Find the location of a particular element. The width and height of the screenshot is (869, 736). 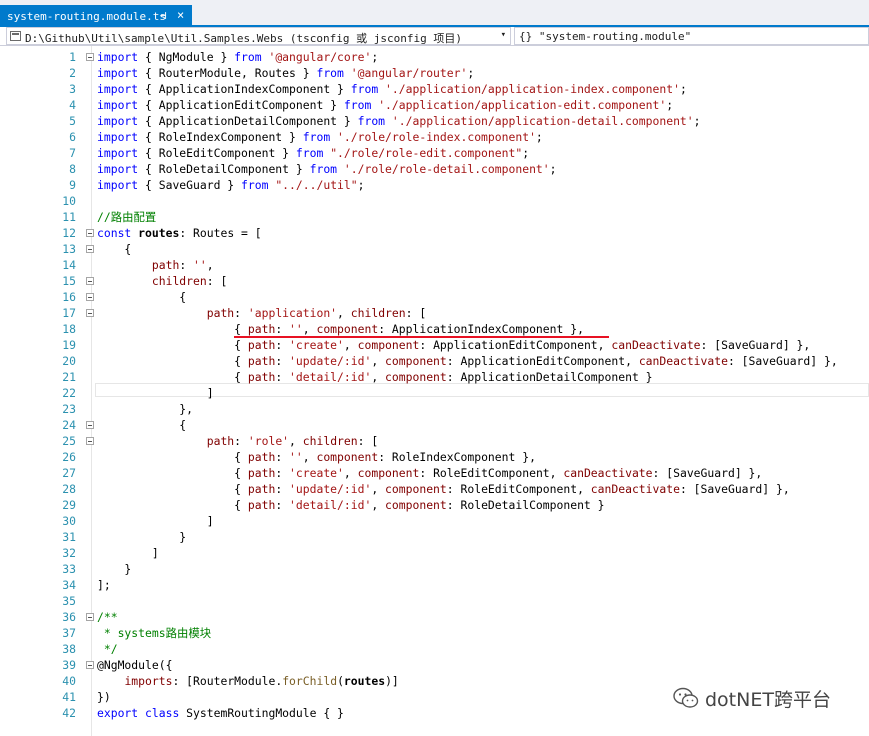

code-line: 15 children: [ is located at coordinates (434, 281).